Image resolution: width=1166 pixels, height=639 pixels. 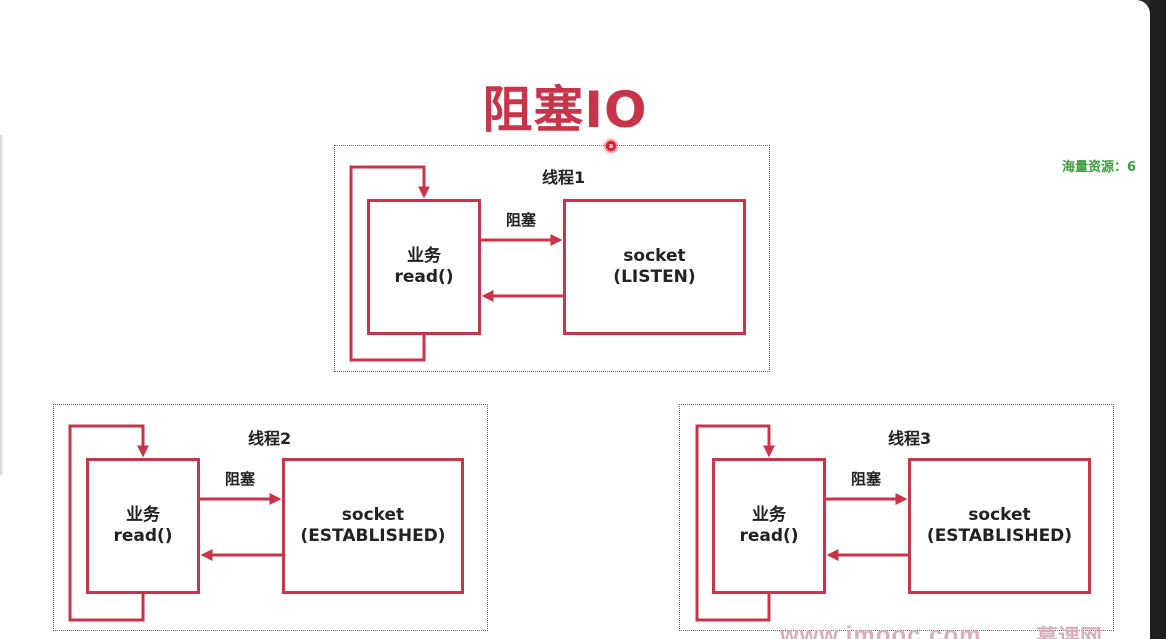 I want to click on thread-3-business-label: 业务, so click(x=769, y=515).